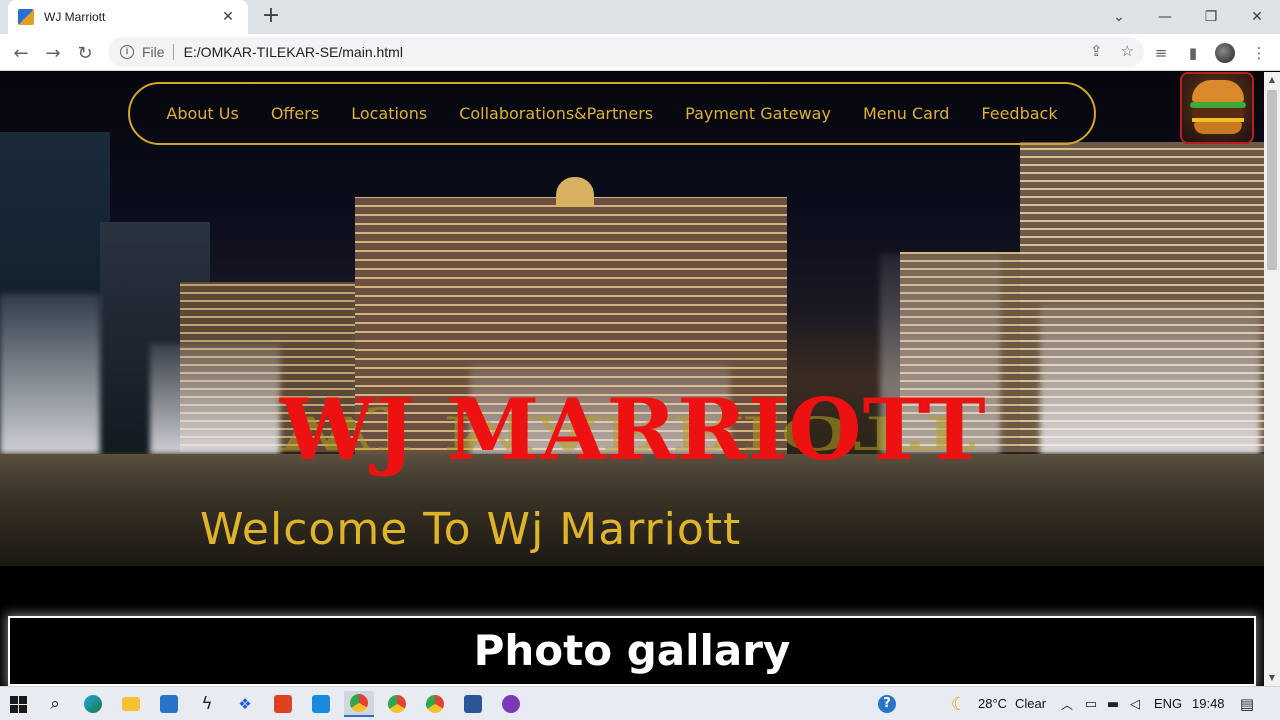 This screenshot has height=720, width=1280. What do you see at coordinates (131, 704) in the screenshot?
I see `file-explorer-icon` at bounding box center [131, 704].